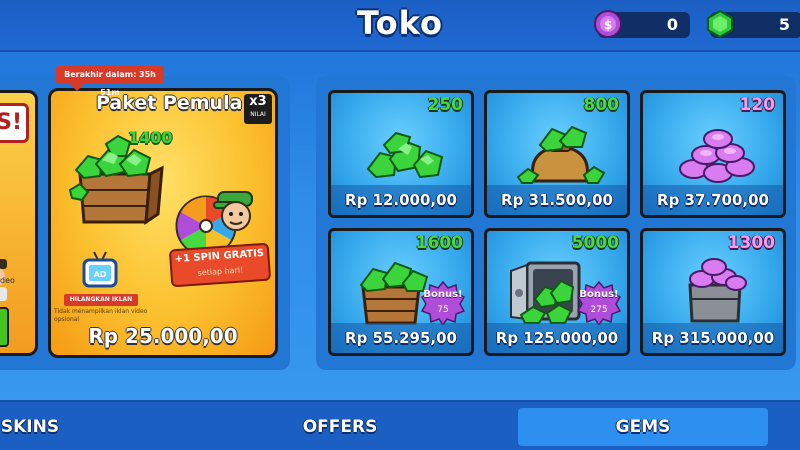  Describe the element at coordinates (400, 26) in the screenshot. I see `top-bar: Toko $ 0 5` at that location.